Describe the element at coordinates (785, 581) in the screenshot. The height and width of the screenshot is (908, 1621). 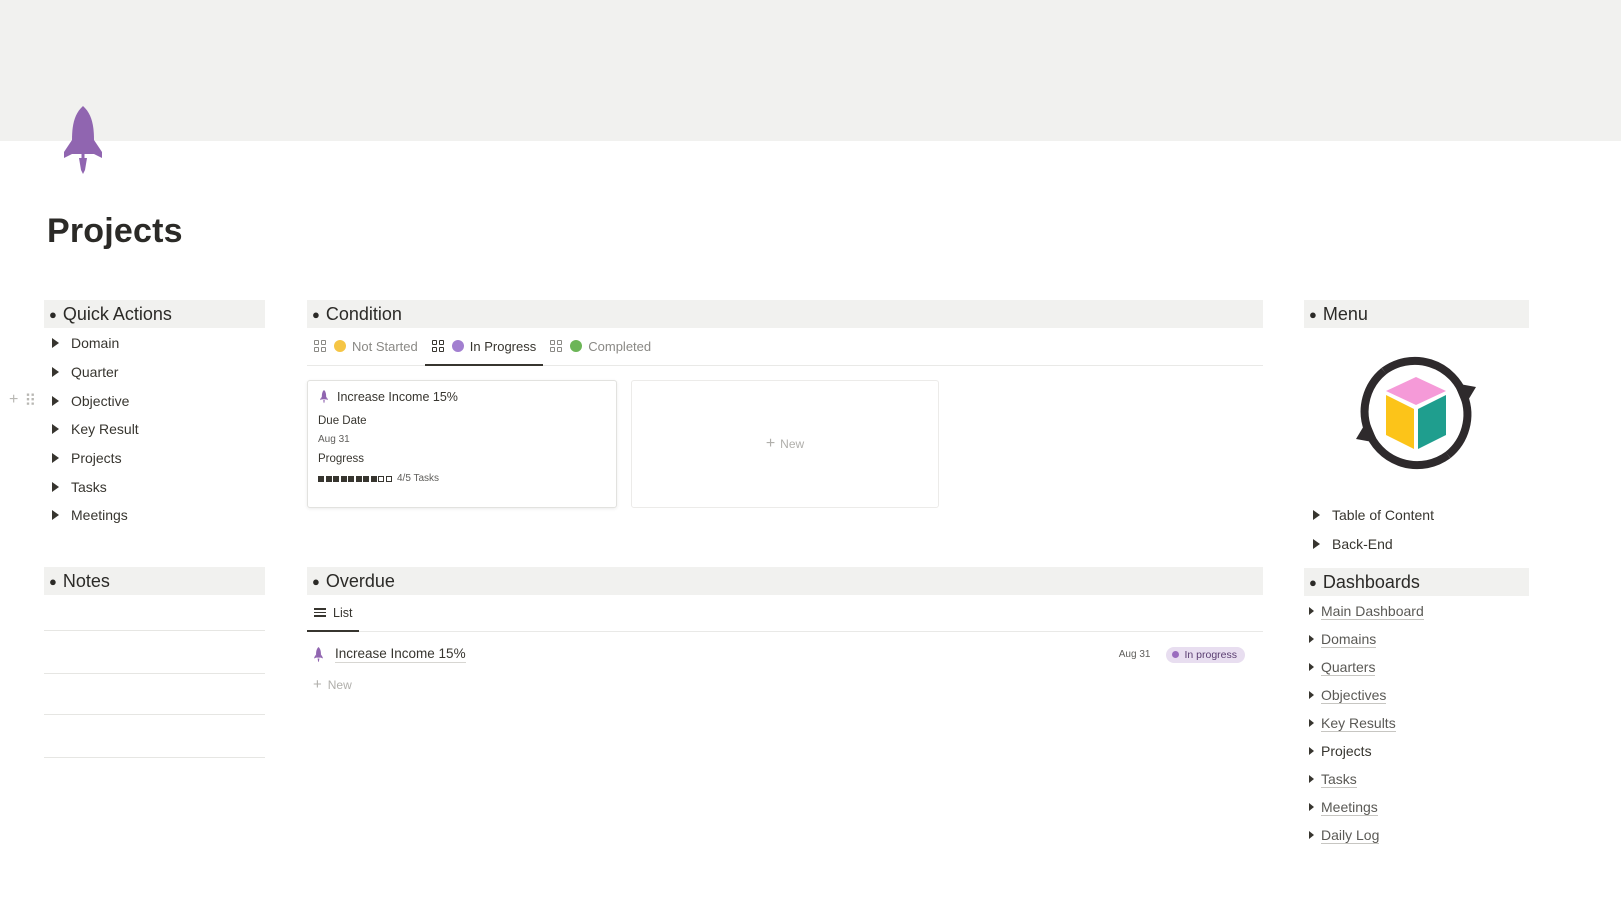
I see `overdue-header: ● Overdue` at that location.